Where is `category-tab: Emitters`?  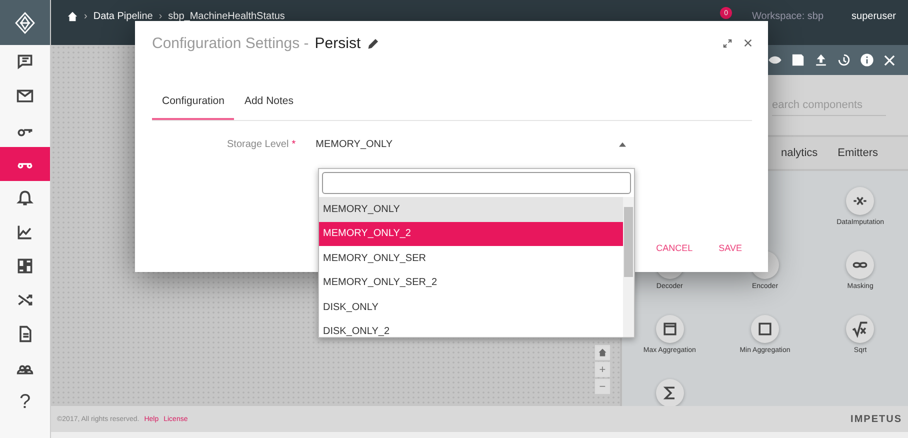
category-tab: Emitters is located at coordinates (858, 153).